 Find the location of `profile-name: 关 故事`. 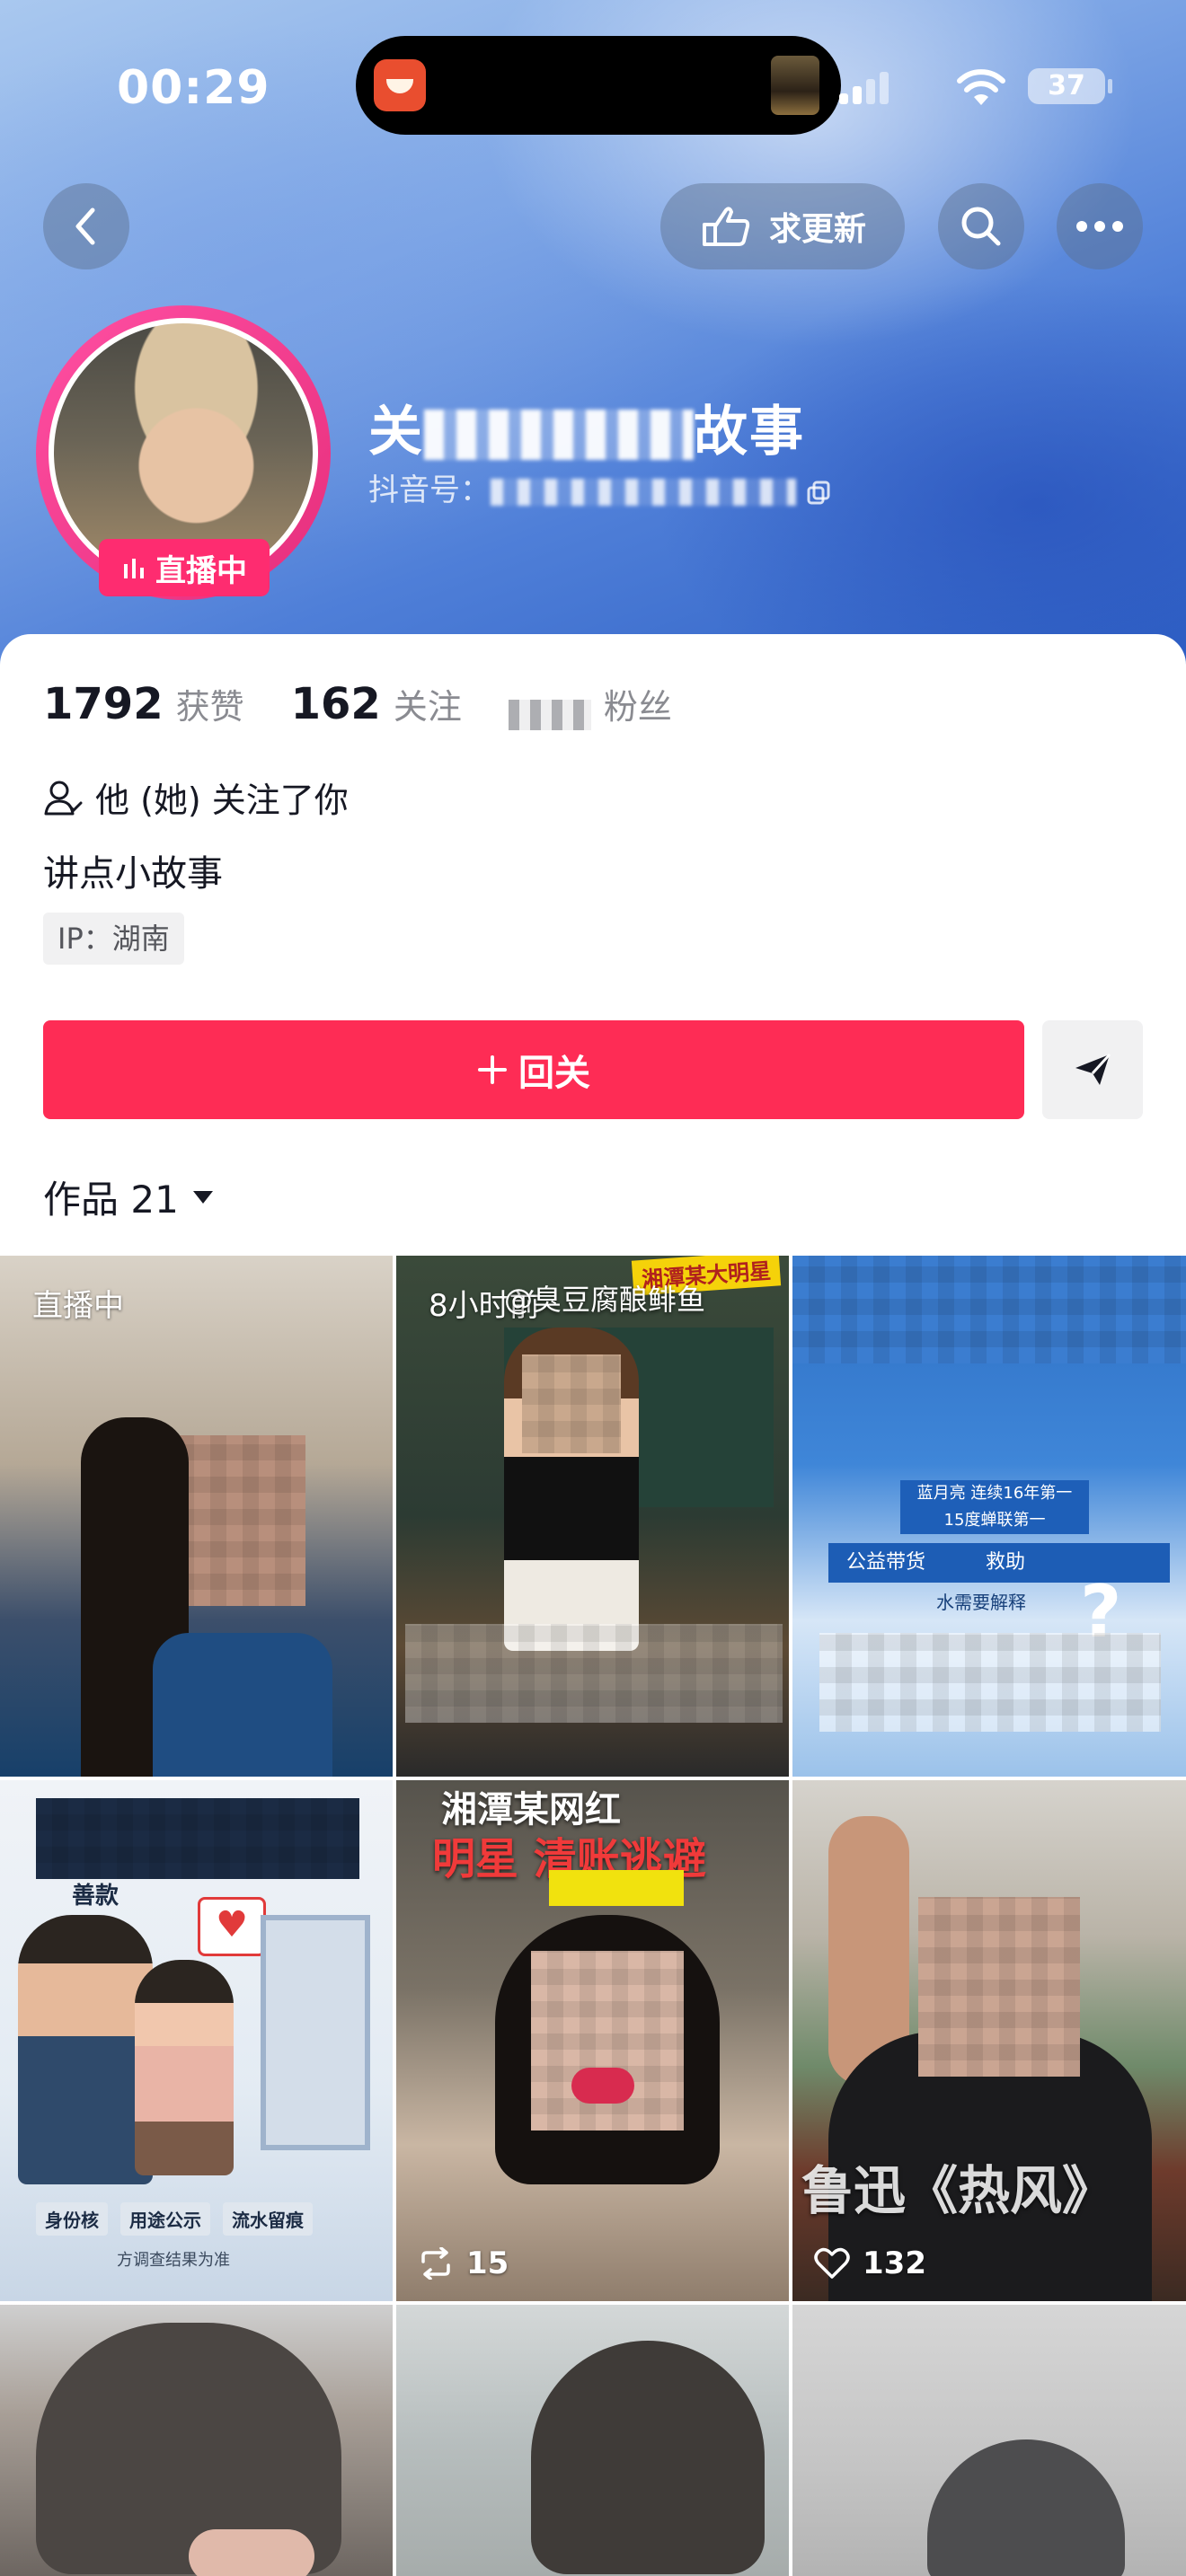

profile-name: 关 故事 is located at coordinates (586, 427).